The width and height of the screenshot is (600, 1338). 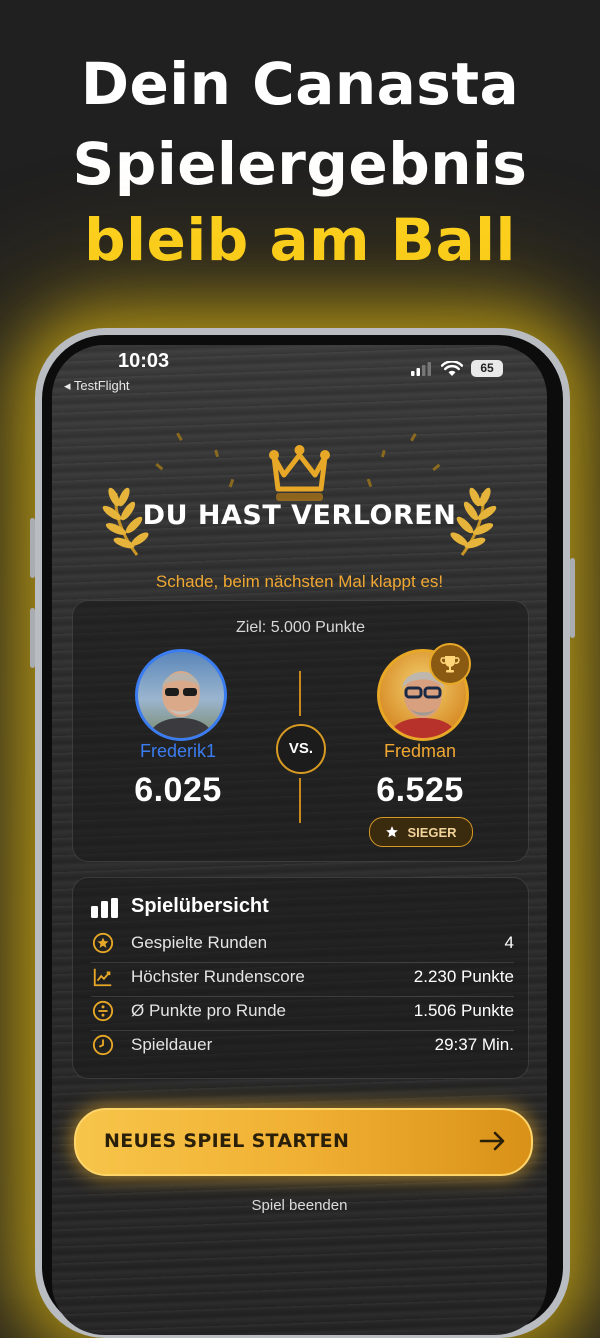 I want to click on wifi-icon, so click(x=452, y=368).